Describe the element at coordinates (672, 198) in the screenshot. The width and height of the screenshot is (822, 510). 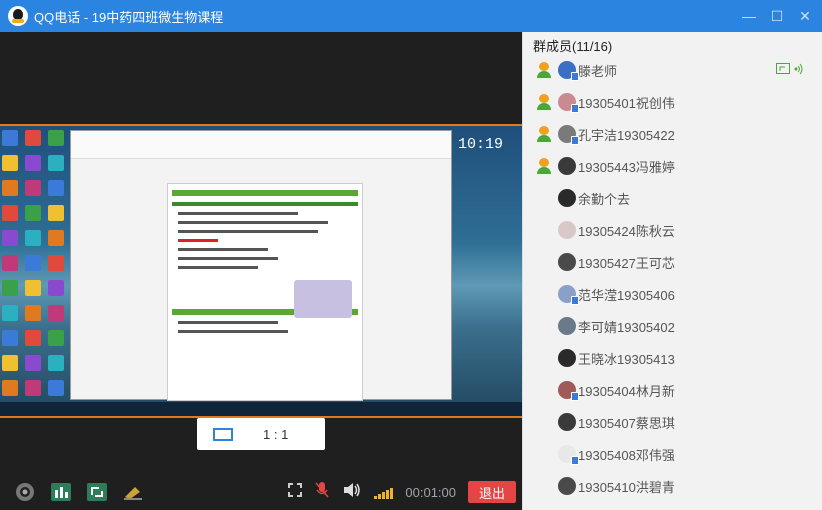
I see `member-row: 余勤个去` at that location.